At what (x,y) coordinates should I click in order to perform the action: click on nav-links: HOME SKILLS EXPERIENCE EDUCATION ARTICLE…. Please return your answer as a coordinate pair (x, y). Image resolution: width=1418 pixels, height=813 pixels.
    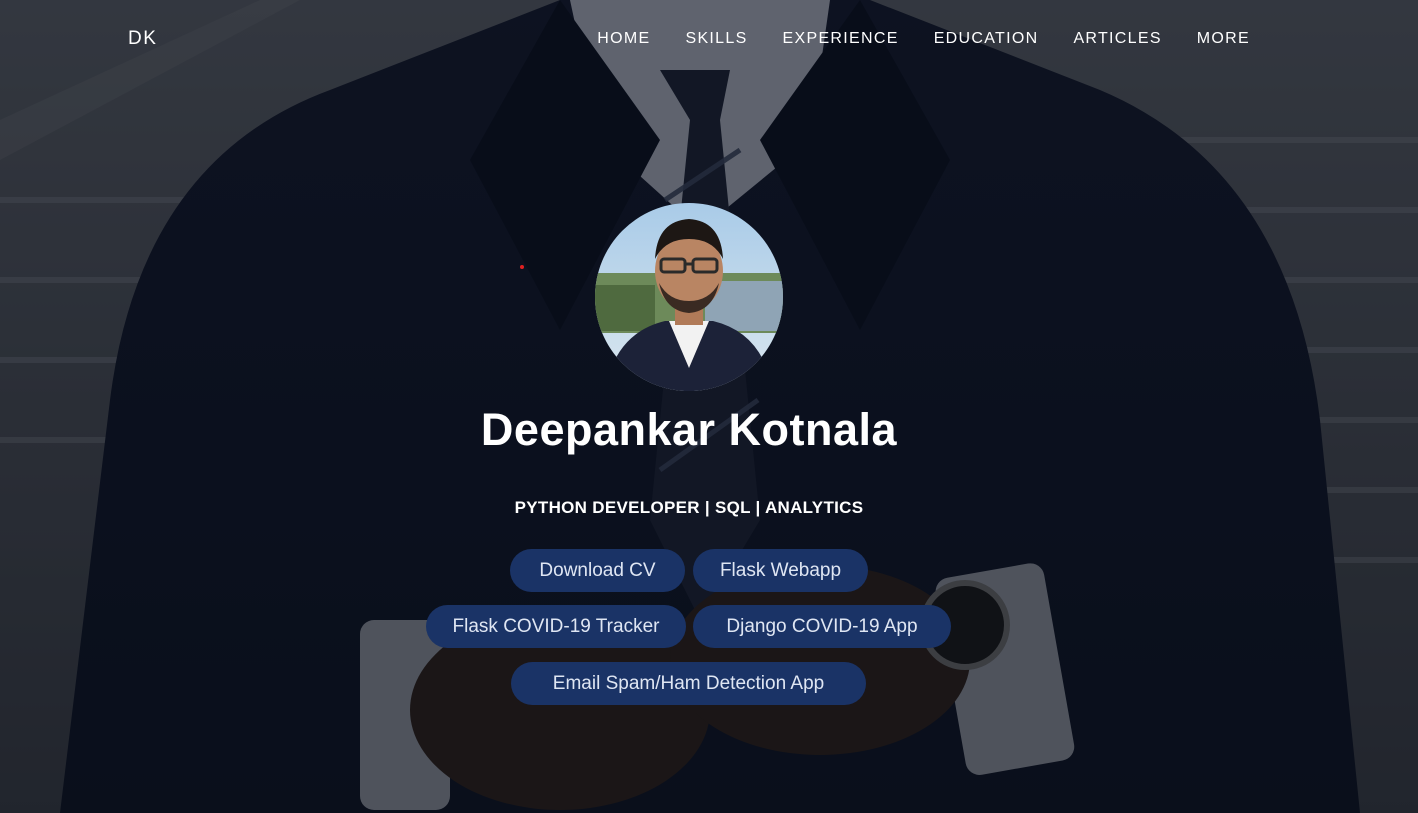
    Looking at the image, I should click on (923, 39).